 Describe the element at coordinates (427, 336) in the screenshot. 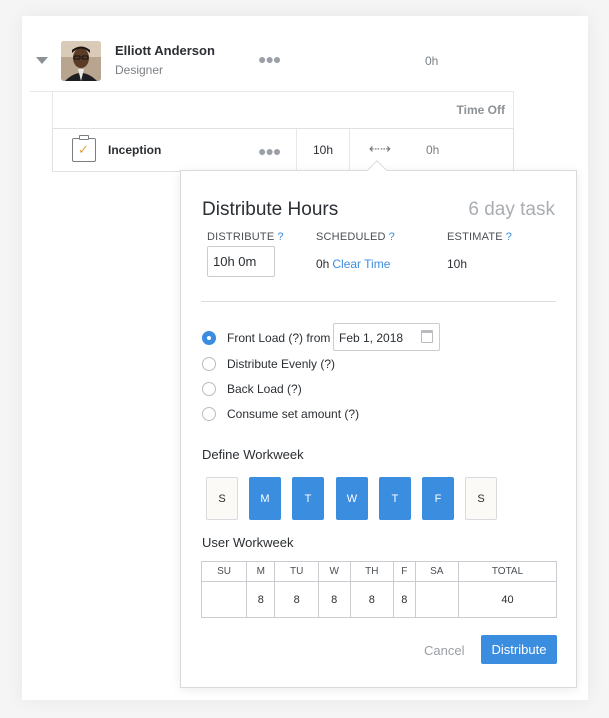

I see `calendar-icon` at that location.